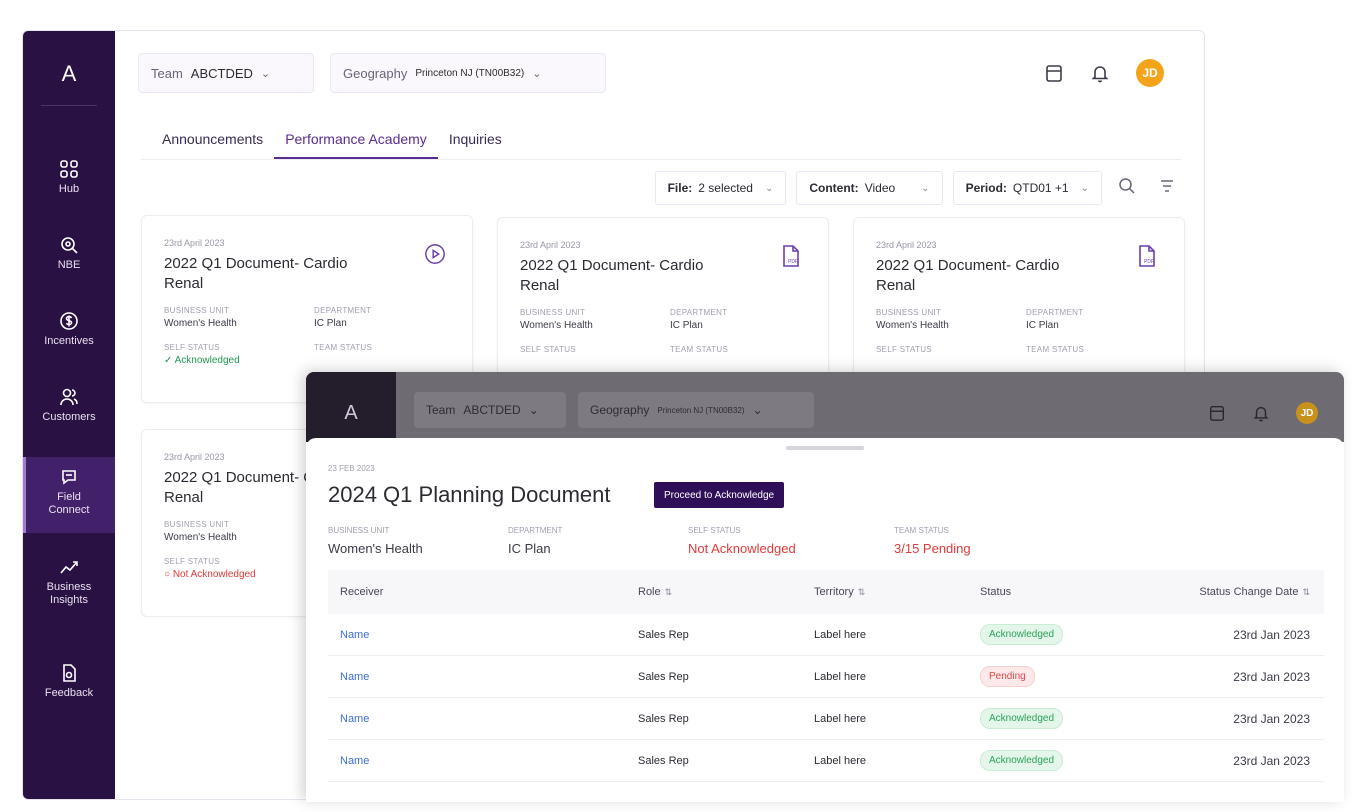  I want to click on sidebar-item-label: Business Insights, so click(69, 593).